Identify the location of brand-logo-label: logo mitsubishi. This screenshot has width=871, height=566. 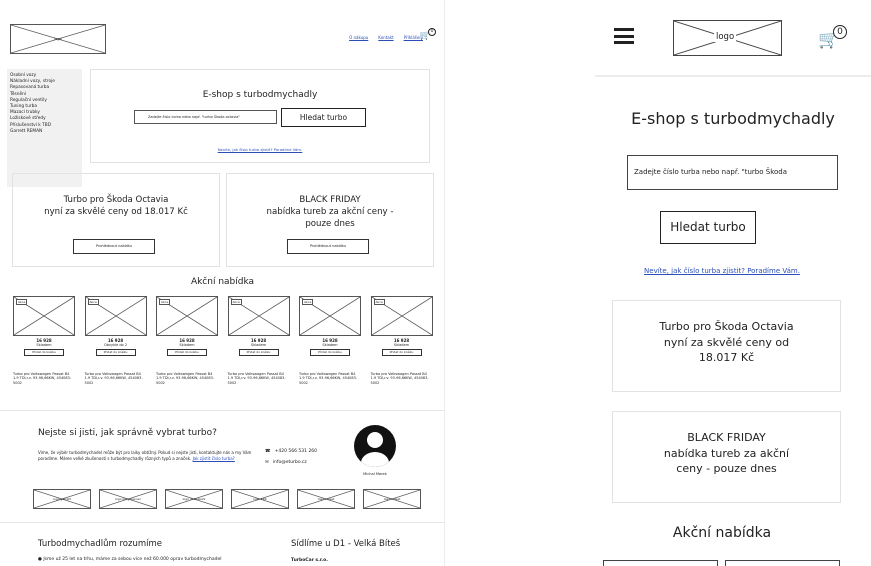
(194, 499).